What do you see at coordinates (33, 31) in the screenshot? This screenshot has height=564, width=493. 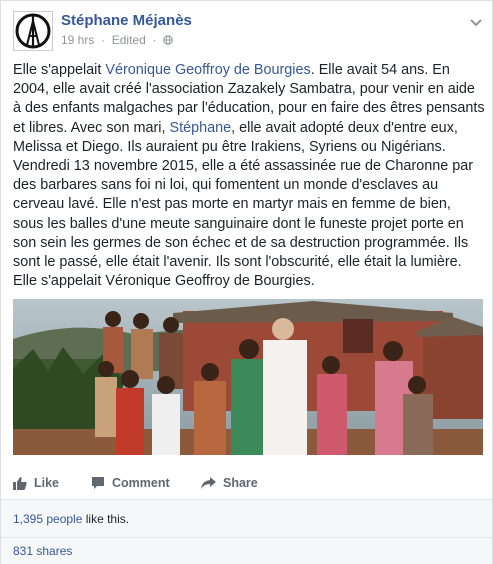 I see `peace-for-paris-icon` at bounding box center [33, 31].